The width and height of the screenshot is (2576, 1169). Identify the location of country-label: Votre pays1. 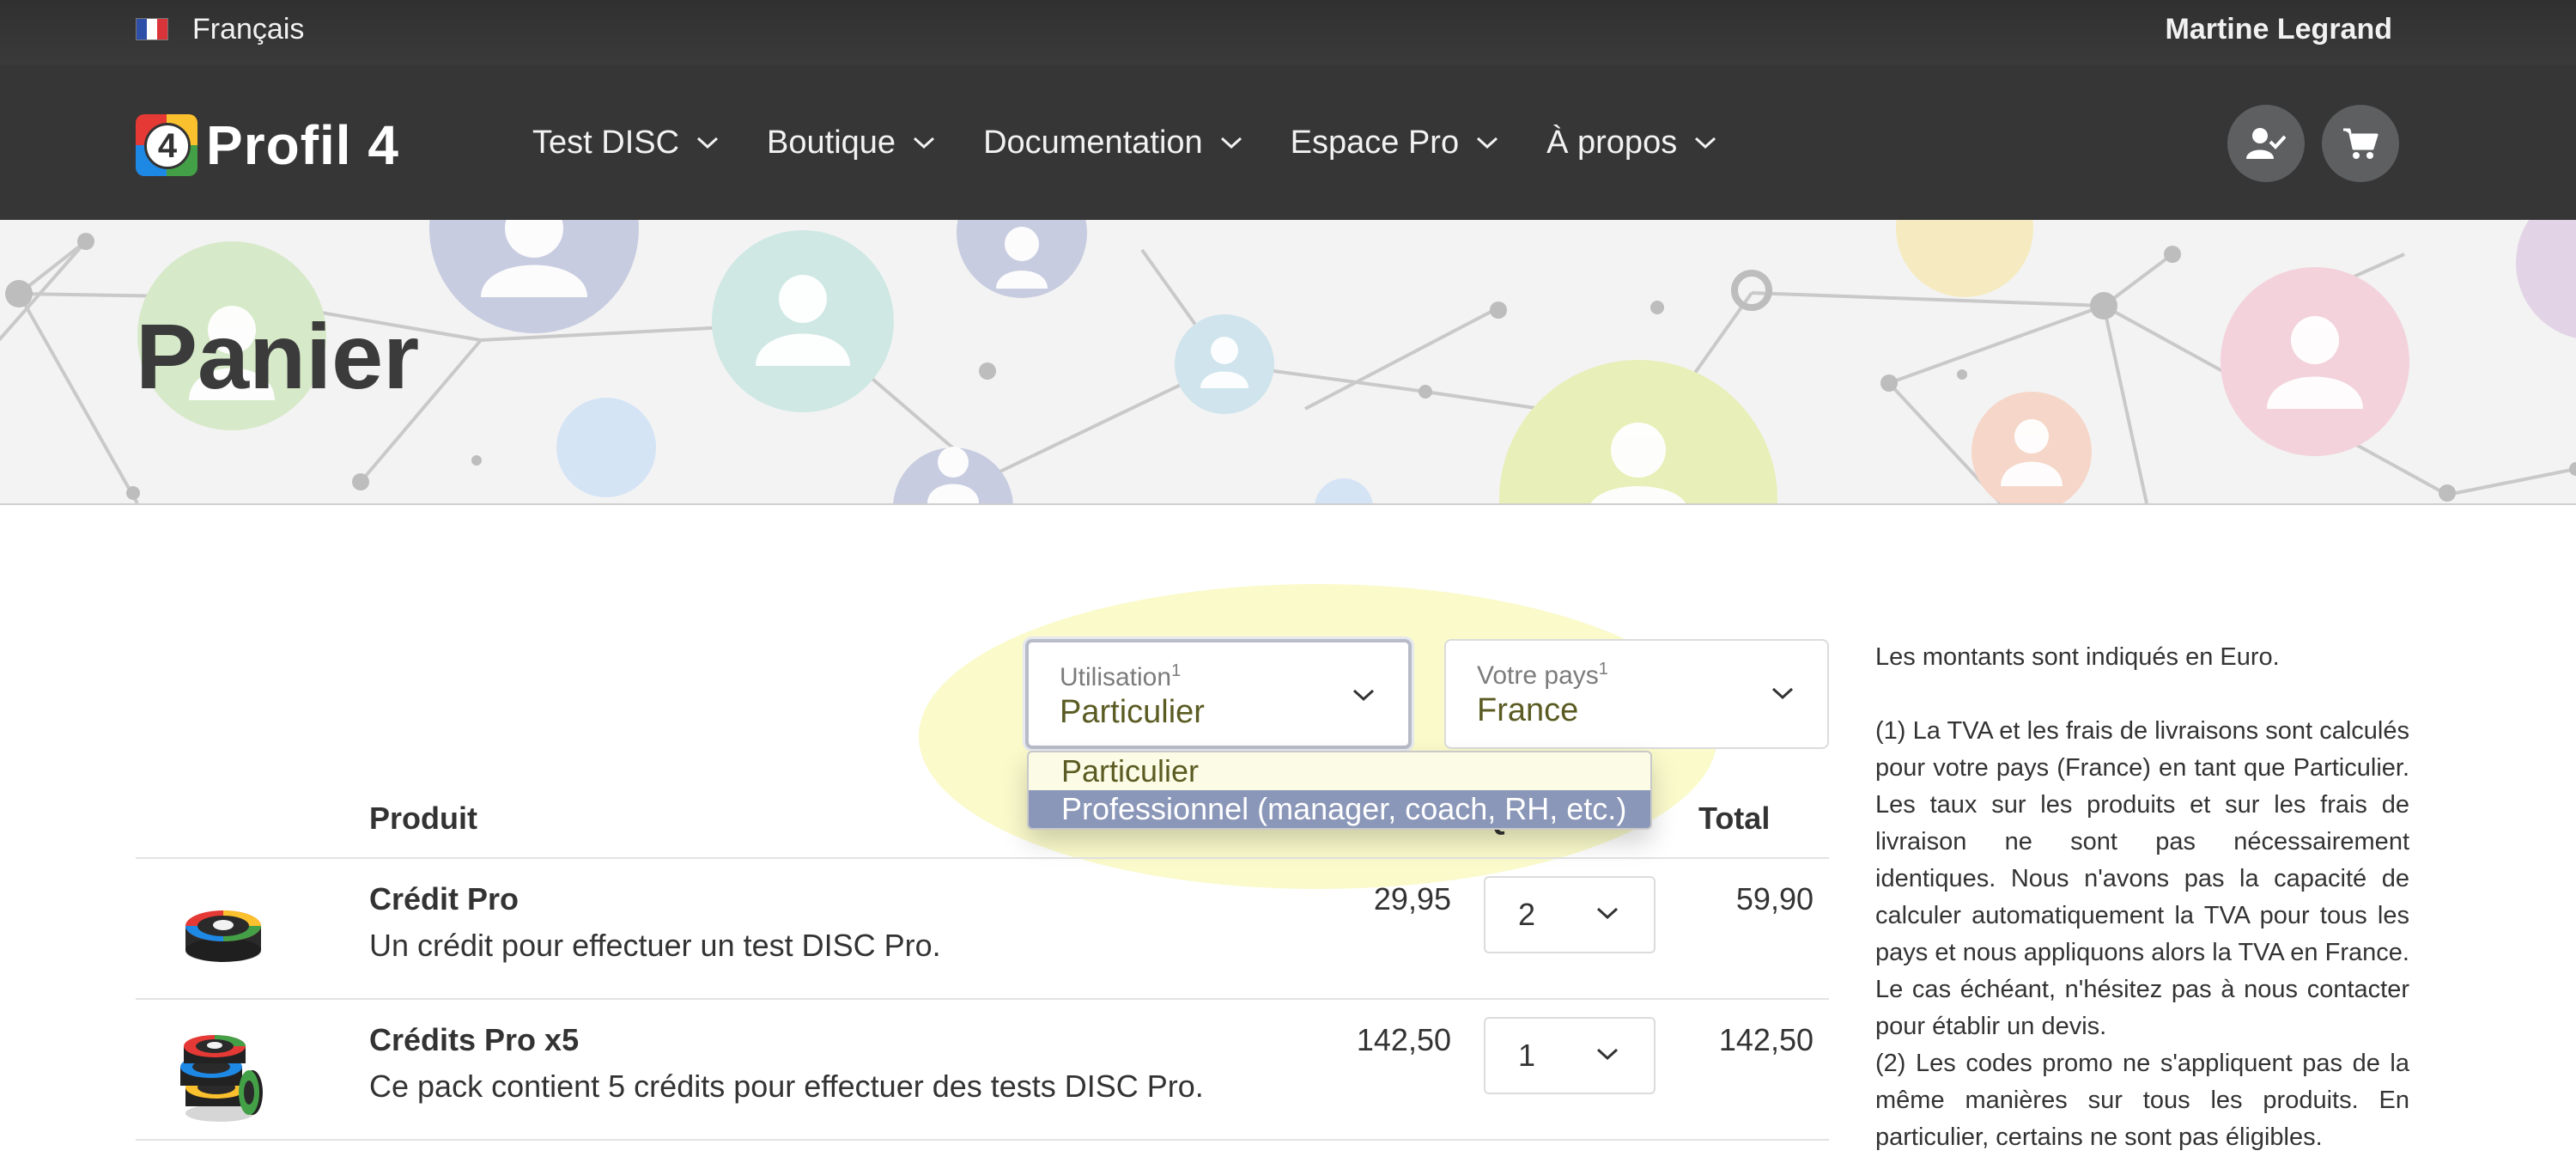
(1543, 675).